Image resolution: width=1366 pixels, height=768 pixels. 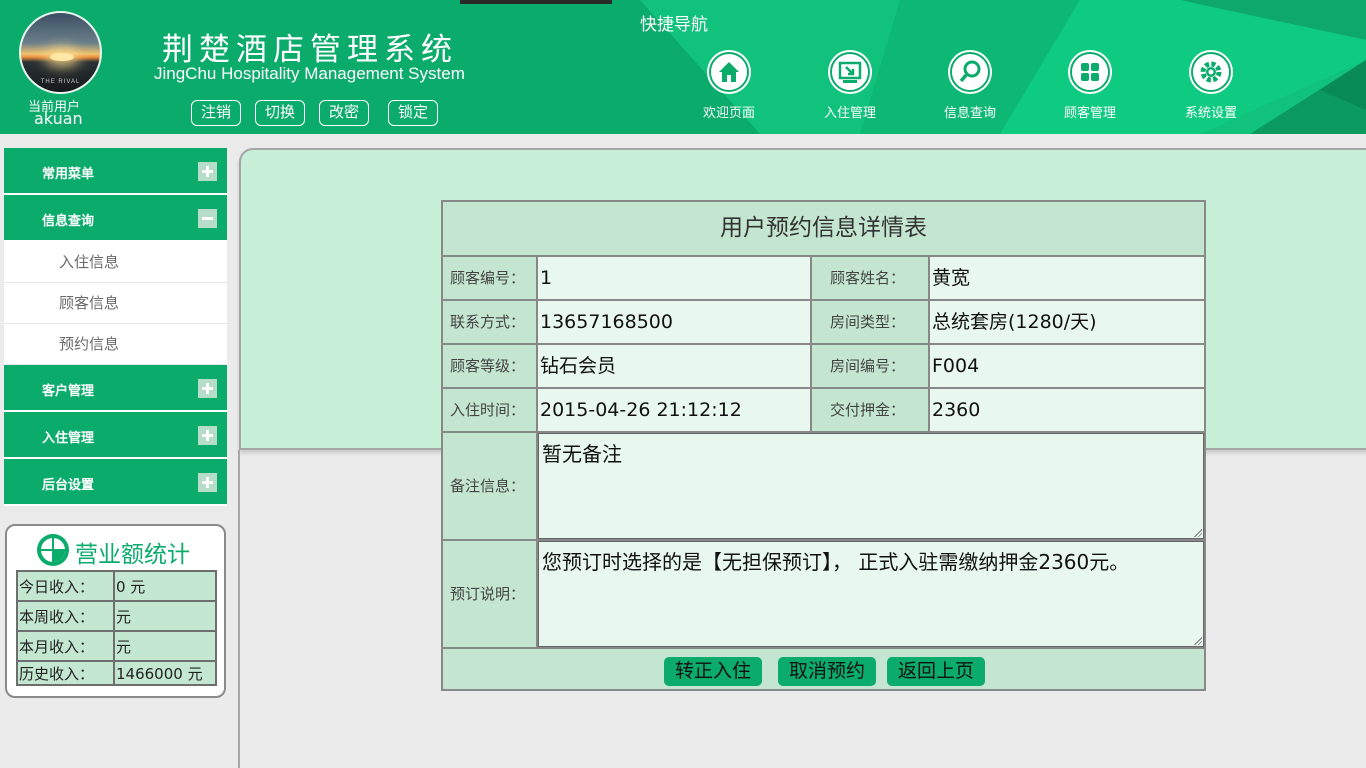 I want to click on table-row: 本周收入： 元, so click(x=116, y=616).